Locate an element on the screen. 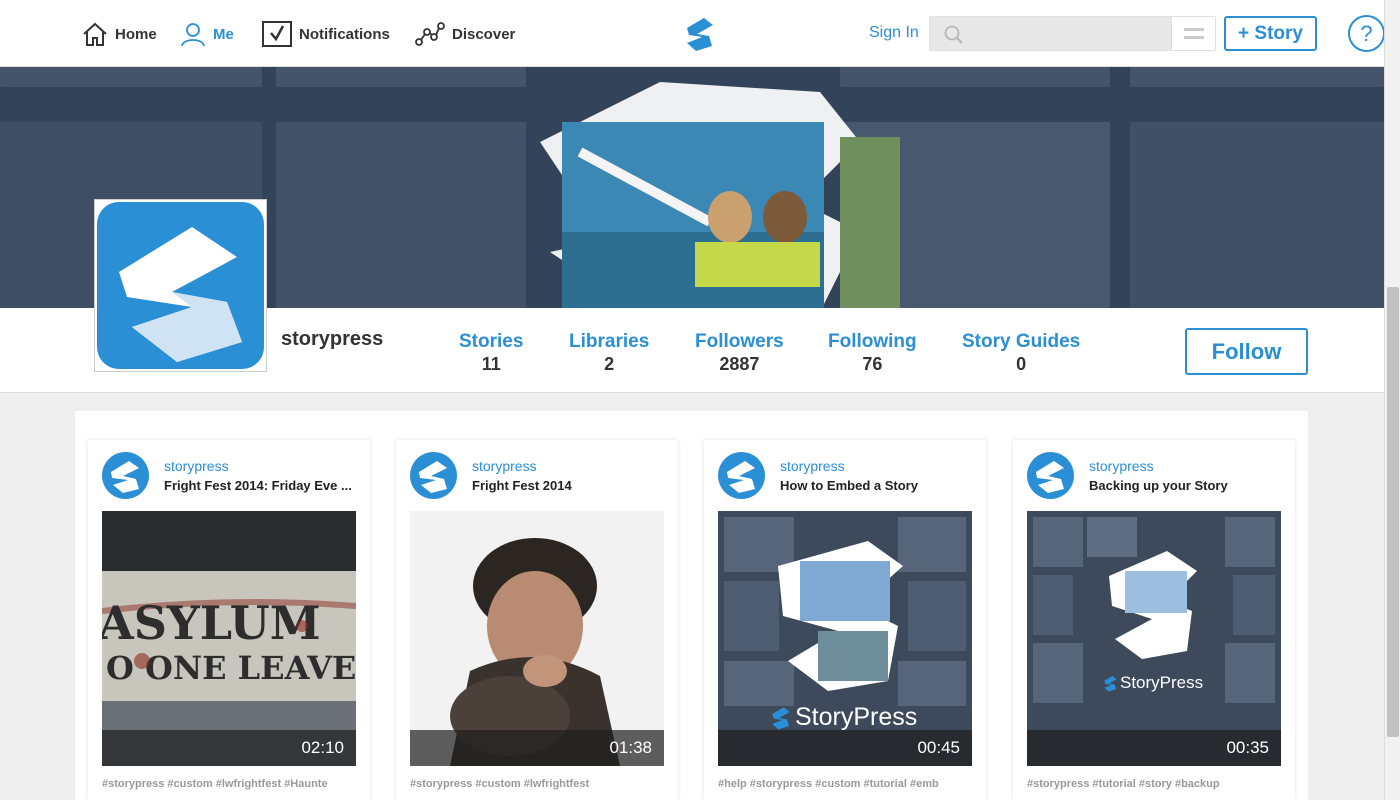 This screenshot has width=1400, height=800. search-input is located at coordinates (1070, 33).